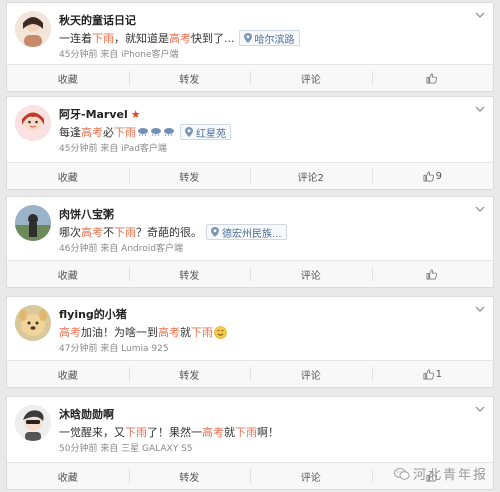 The height and width of the screenshot is (492, 500). What do you see at coordinates (311, 176) in the screenshot?
I see `comment-button: 评论2` at bounding box center [311, 176].